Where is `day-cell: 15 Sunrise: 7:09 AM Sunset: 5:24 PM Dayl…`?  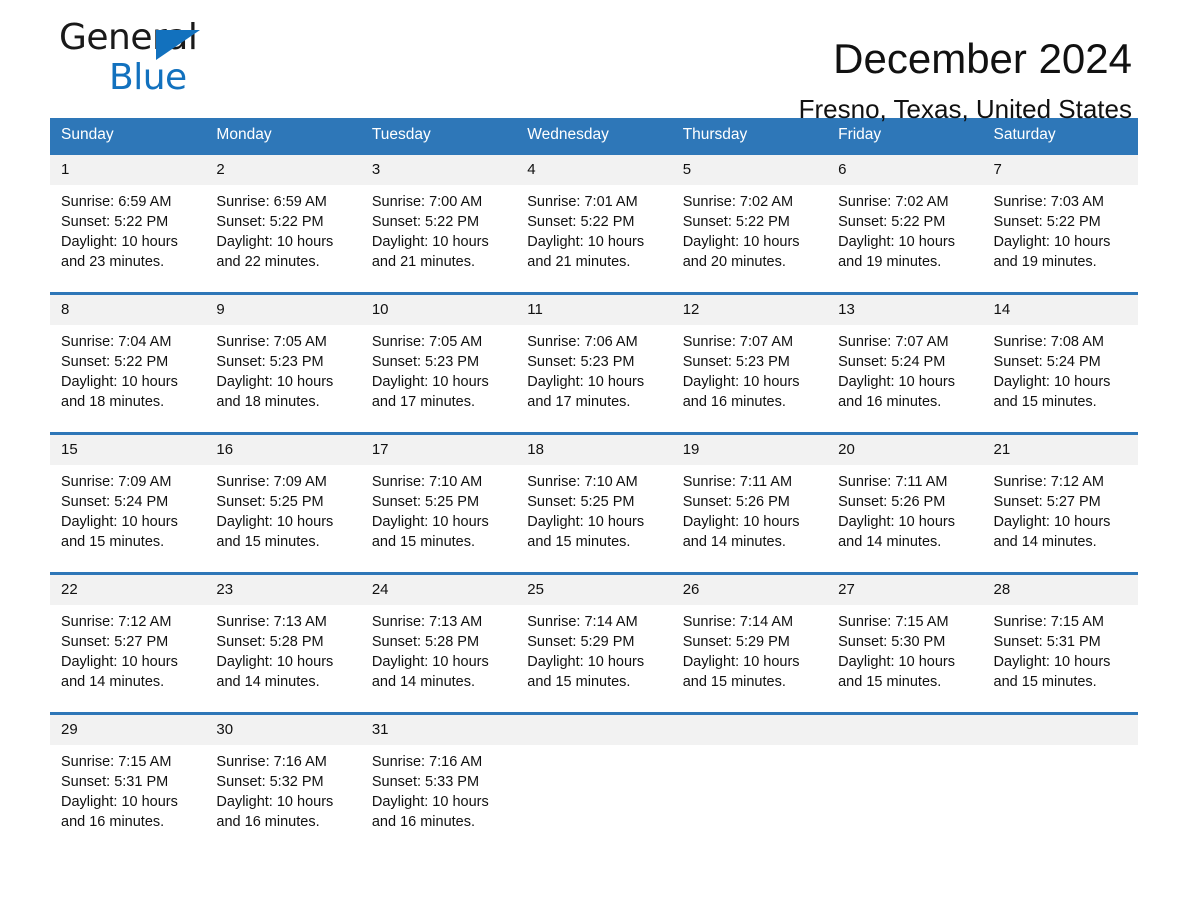 day-cell: 15 Sunrise: 7:09 AM Sunset: 5:24 PM Dayl… is located at coordinates (128, 503).